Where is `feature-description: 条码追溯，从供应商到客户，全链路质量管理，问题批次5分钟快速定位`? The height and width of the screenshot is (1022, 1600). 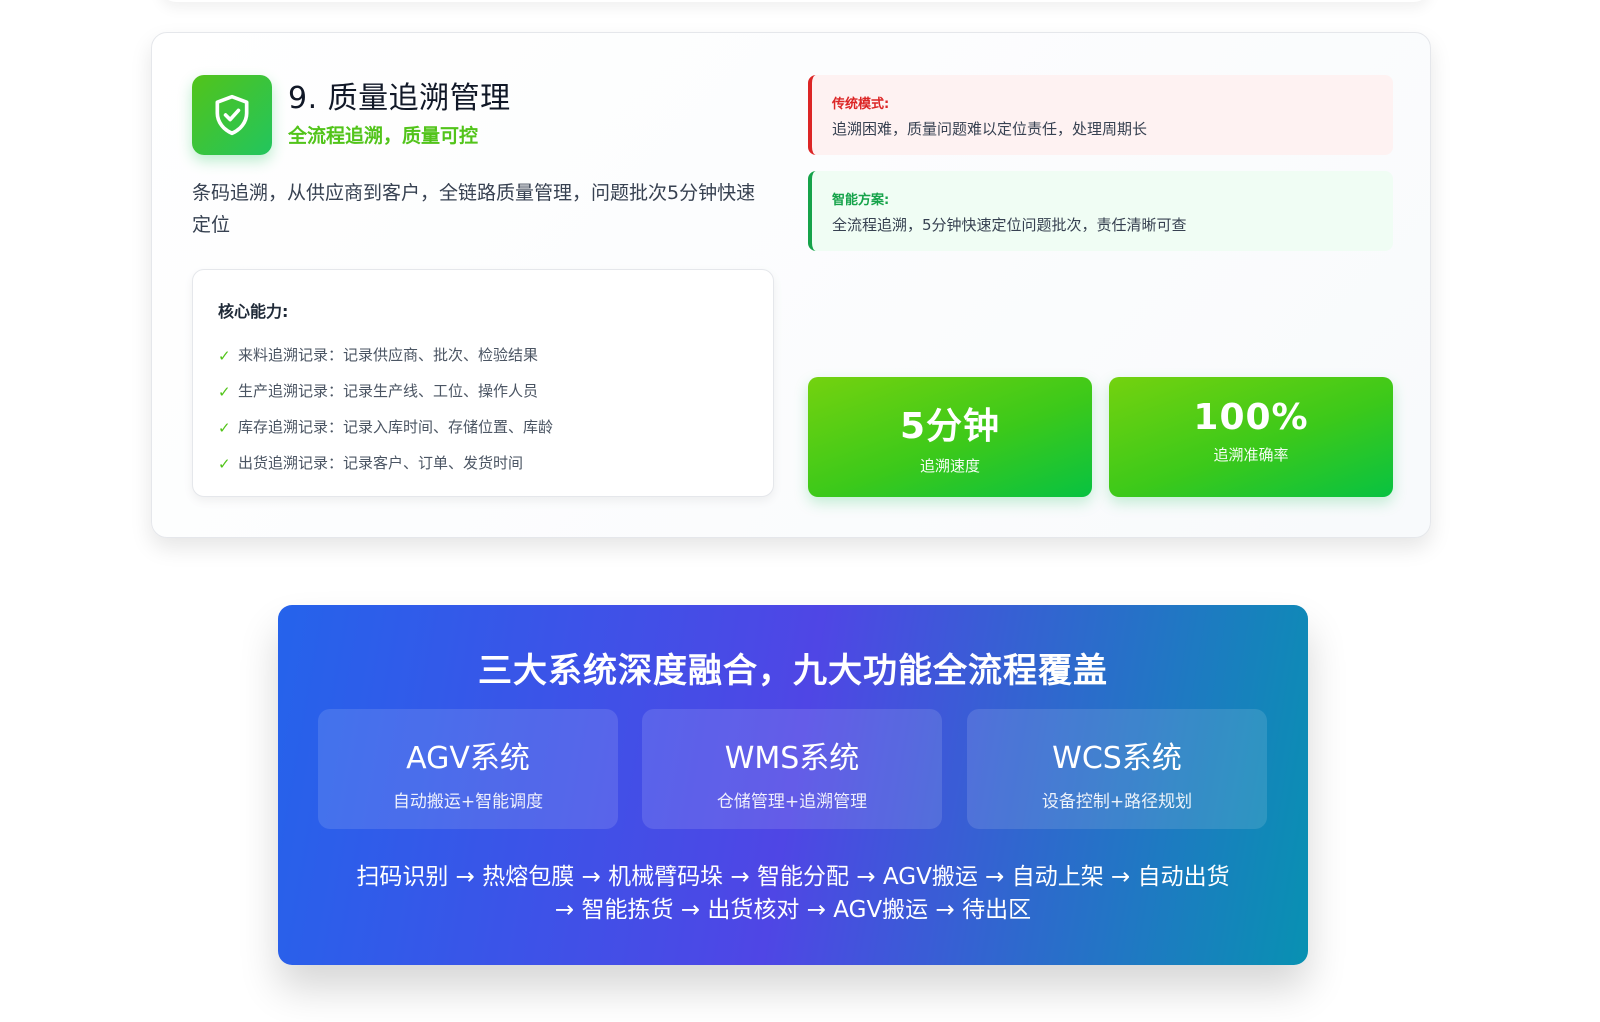
feature-description: 条码追溯，从供应商到客户，全链路质量管理，问题批次5分钟快速定位 is located at coordinates (474, 209).